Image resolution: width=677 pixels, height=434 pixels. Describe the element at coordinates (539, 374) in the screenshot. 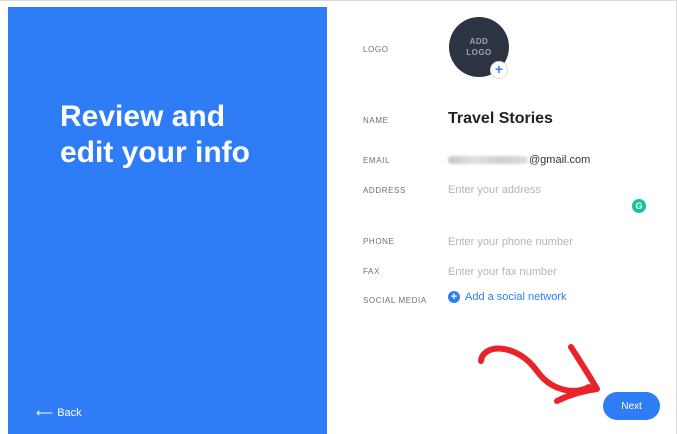

I see `red-arrow-annotation` at that location.